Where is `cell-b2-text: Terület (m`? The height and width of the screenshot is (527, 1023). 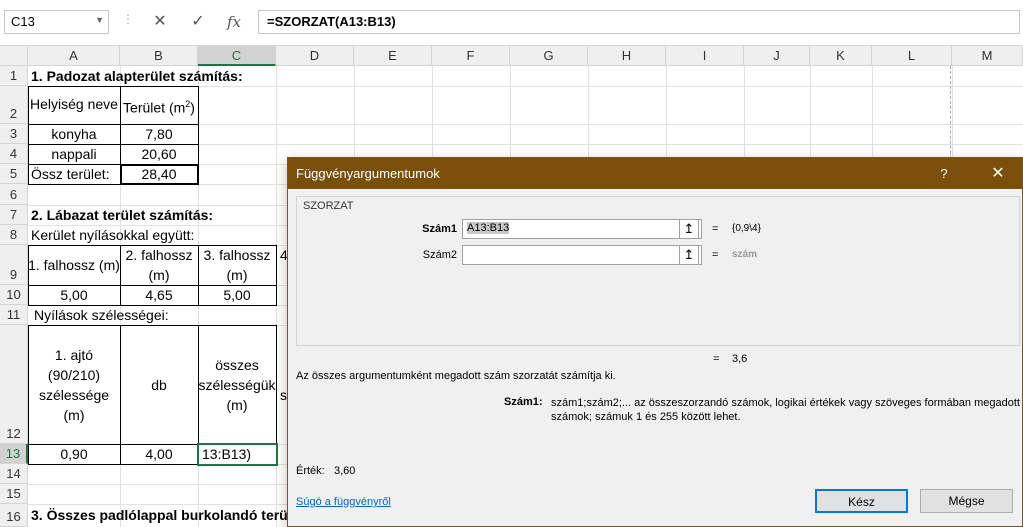 cell-b2-text: Terület (m is located at coordinates (154, 107).